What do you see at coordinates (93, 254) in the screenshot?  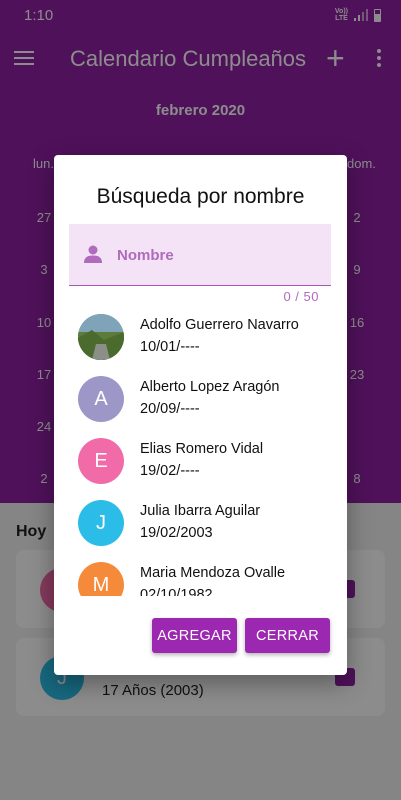 I see `person-icon` at bounding box center [93, 254].